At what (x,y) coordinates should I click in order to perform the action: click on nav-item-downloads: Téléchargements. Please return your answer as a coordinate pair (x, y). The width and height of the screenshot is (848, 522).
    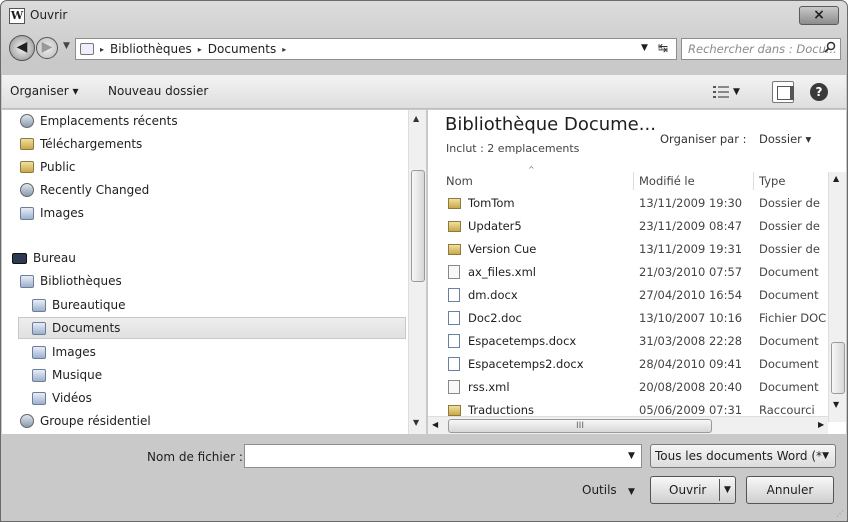
    Looking at the image, I should click on (81, 144).